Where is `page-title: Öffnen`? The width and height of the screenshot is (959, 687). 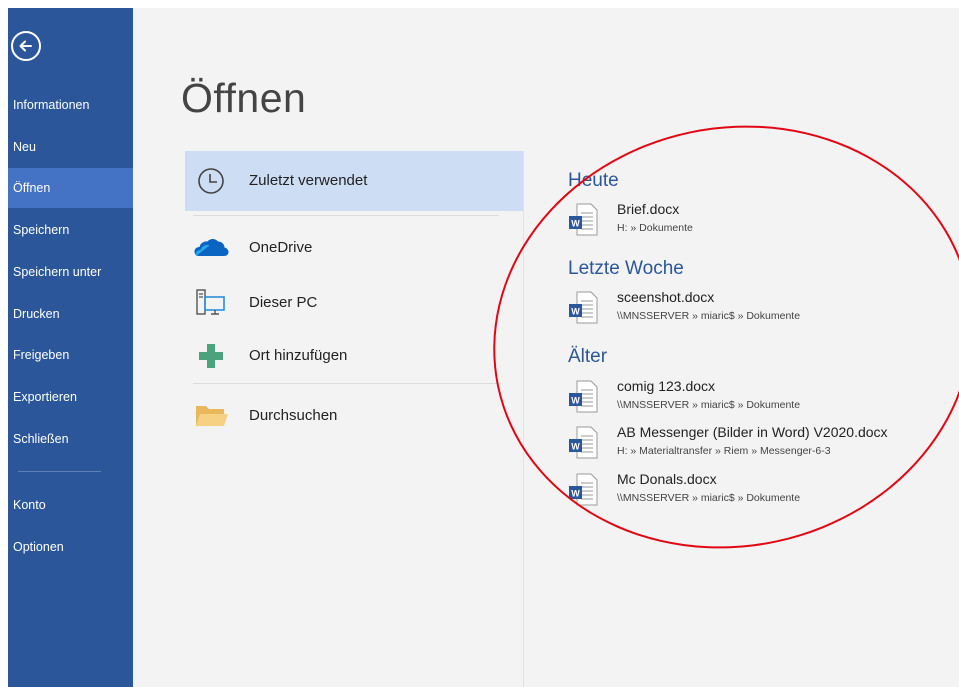
page-title: Öffnen is located at coordinates (244, 98).